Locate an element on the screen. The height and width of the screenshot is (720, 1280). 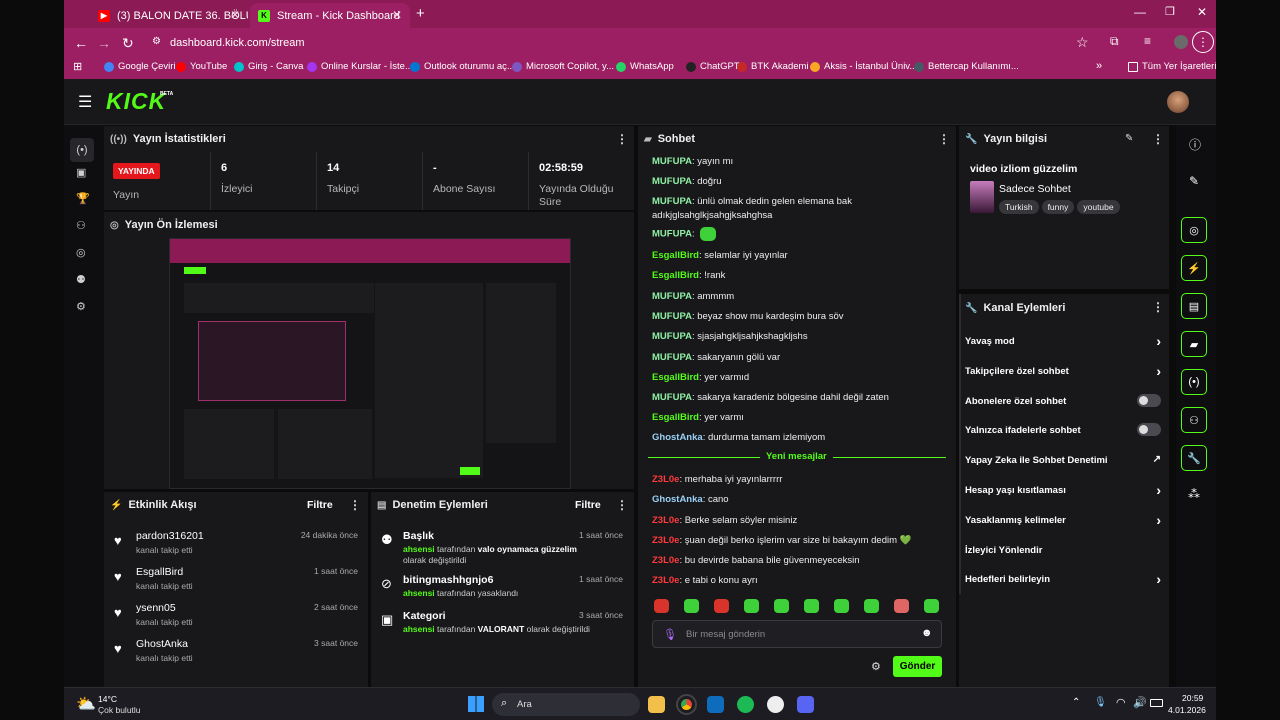
profile-icon is located at coordinates (1181, 42).